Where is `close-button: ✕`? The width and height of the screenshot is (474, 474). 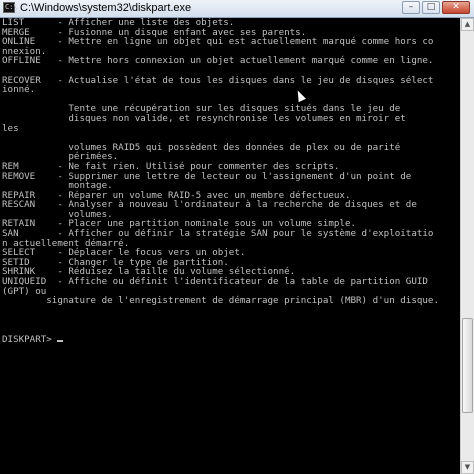
close-button: ✕ is located at coordinates (456, 7).